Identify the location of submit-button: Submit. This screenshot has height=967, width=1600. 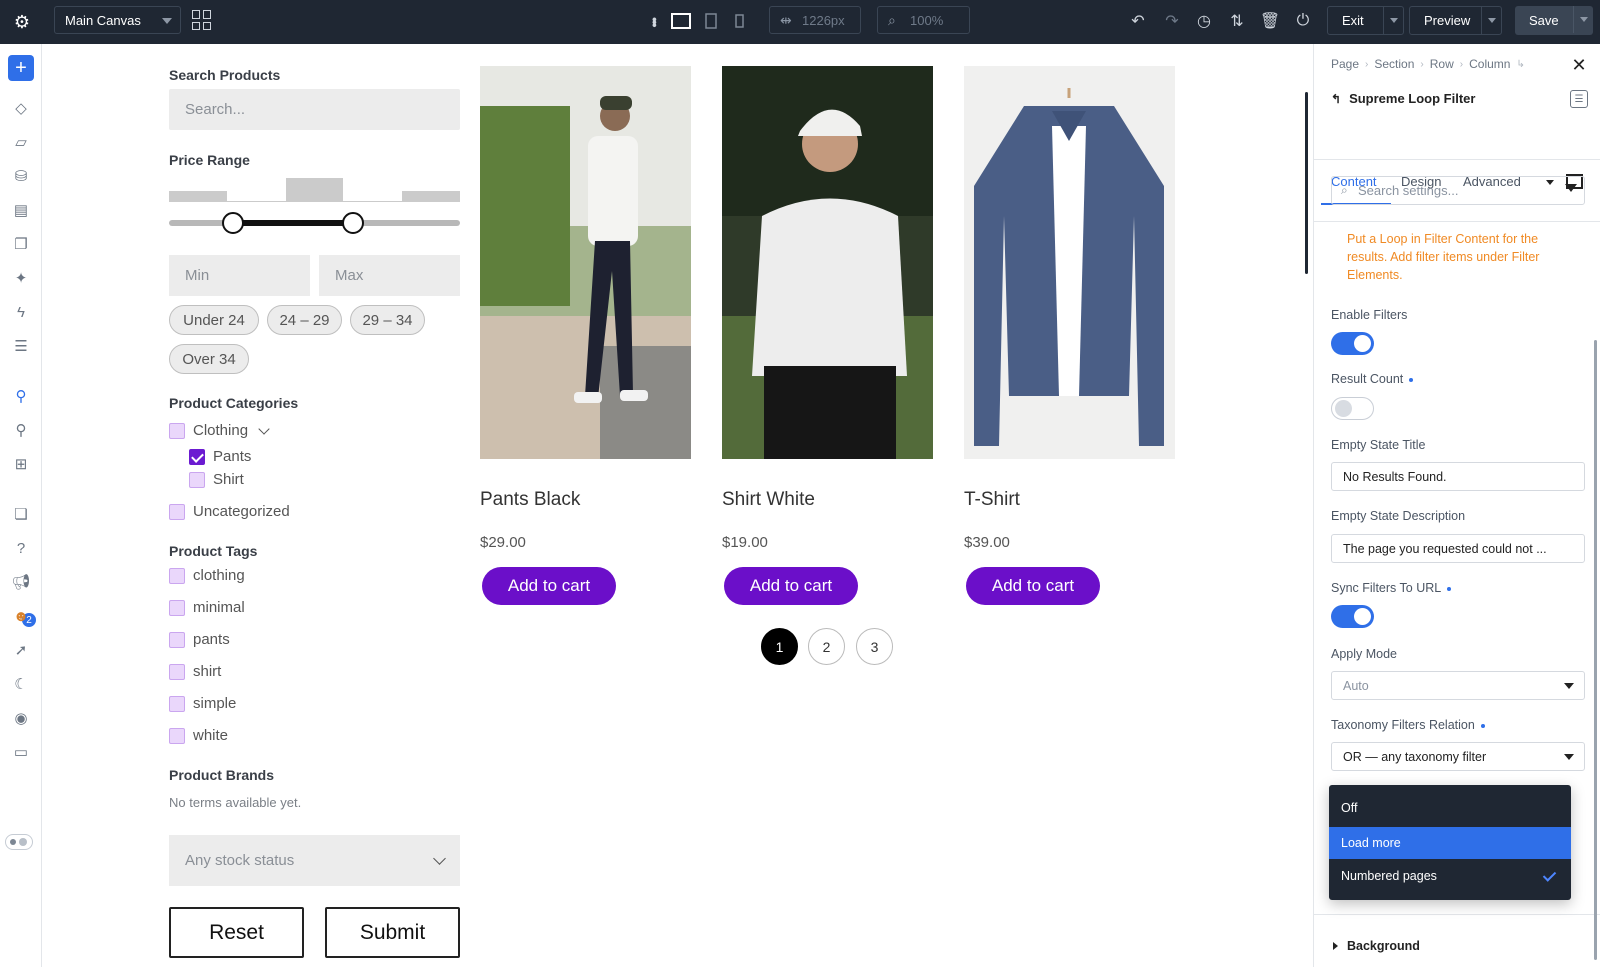
(392, 932).